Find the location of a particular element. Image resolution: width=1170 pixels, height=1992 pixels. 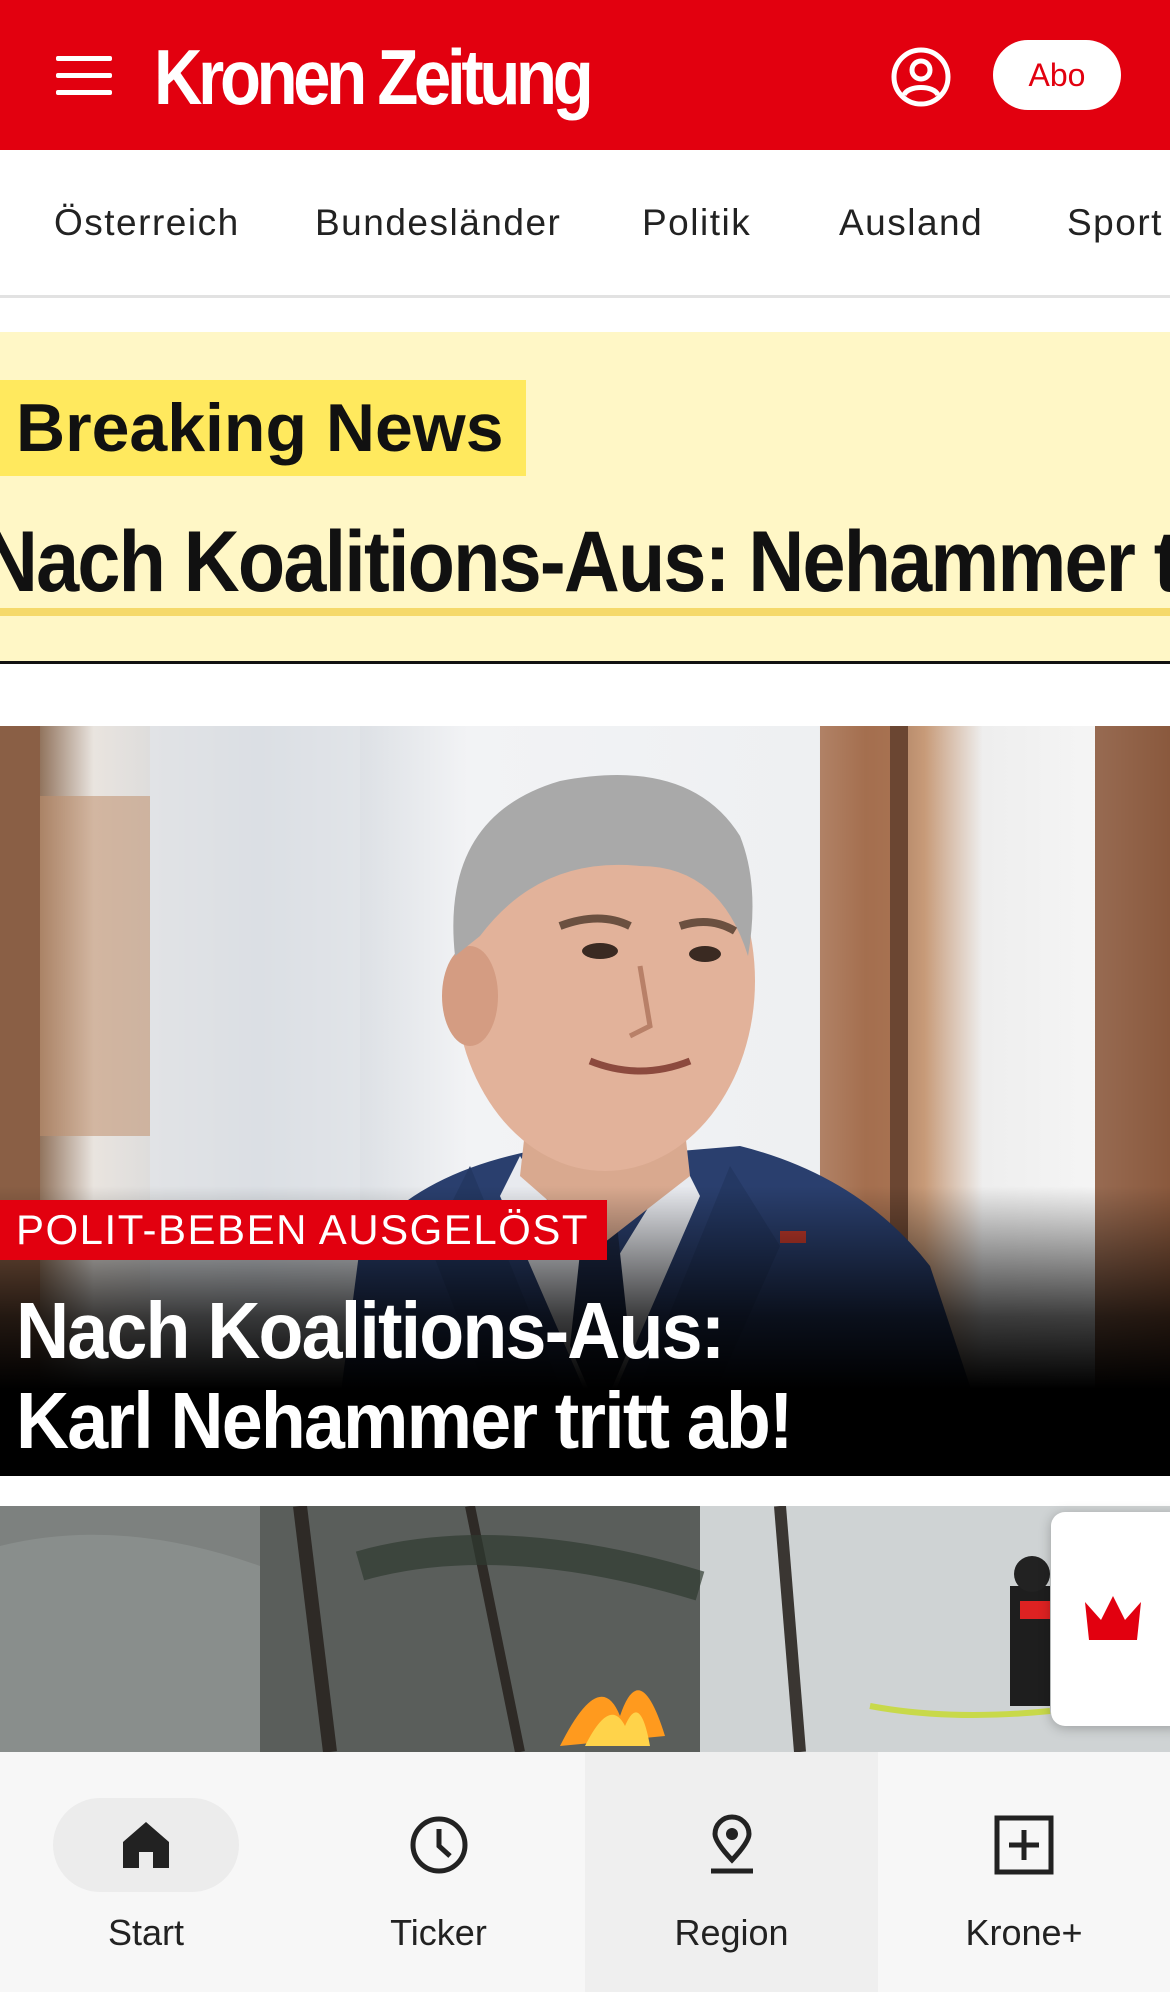

breaking-ticker: Nach Koalitions-Aus: Nehammer tritt ab! is located at coordinates (585, 562).